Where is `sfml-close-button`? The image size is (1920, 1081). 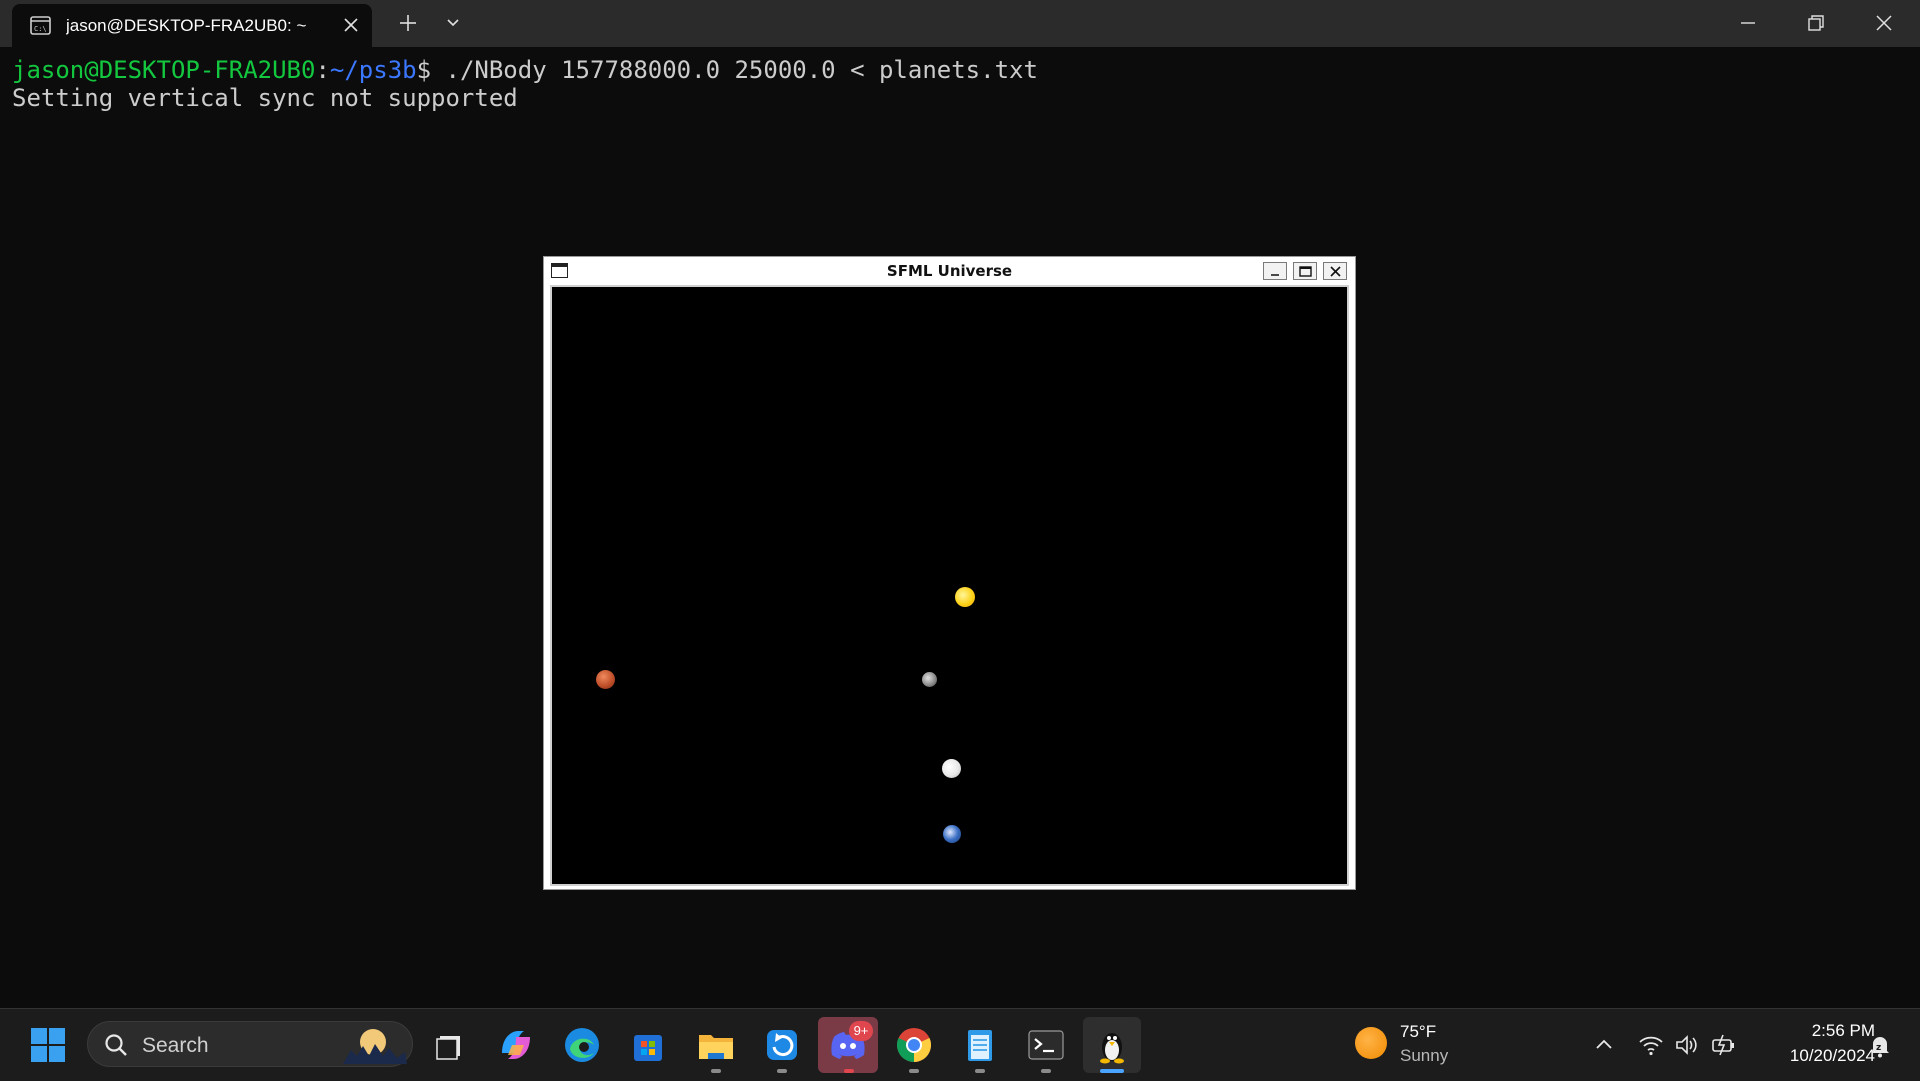 sfml-close-button is located at coordinates (1335, 271).